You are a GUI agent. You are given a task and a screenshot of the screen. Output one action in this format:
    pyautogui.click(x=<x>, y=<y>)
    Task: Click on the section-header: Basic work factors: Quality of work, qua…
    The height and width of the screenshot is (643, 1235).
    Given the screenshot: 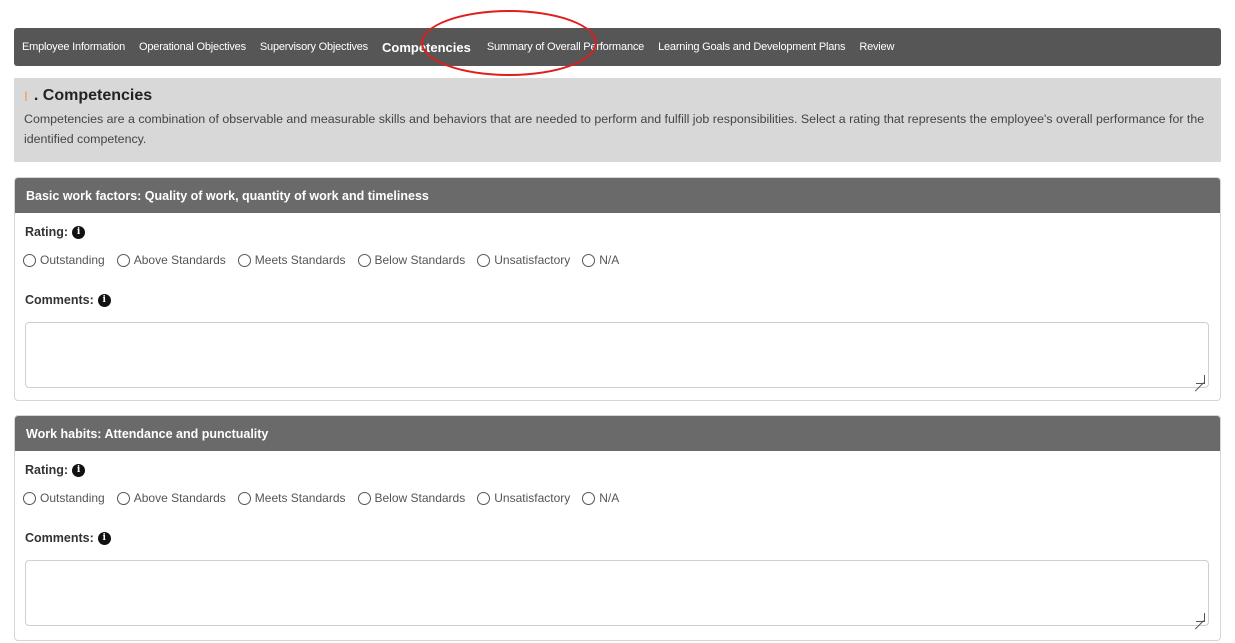 What is the action you would take?
    pyautogui.click(x=617, y=195)
    